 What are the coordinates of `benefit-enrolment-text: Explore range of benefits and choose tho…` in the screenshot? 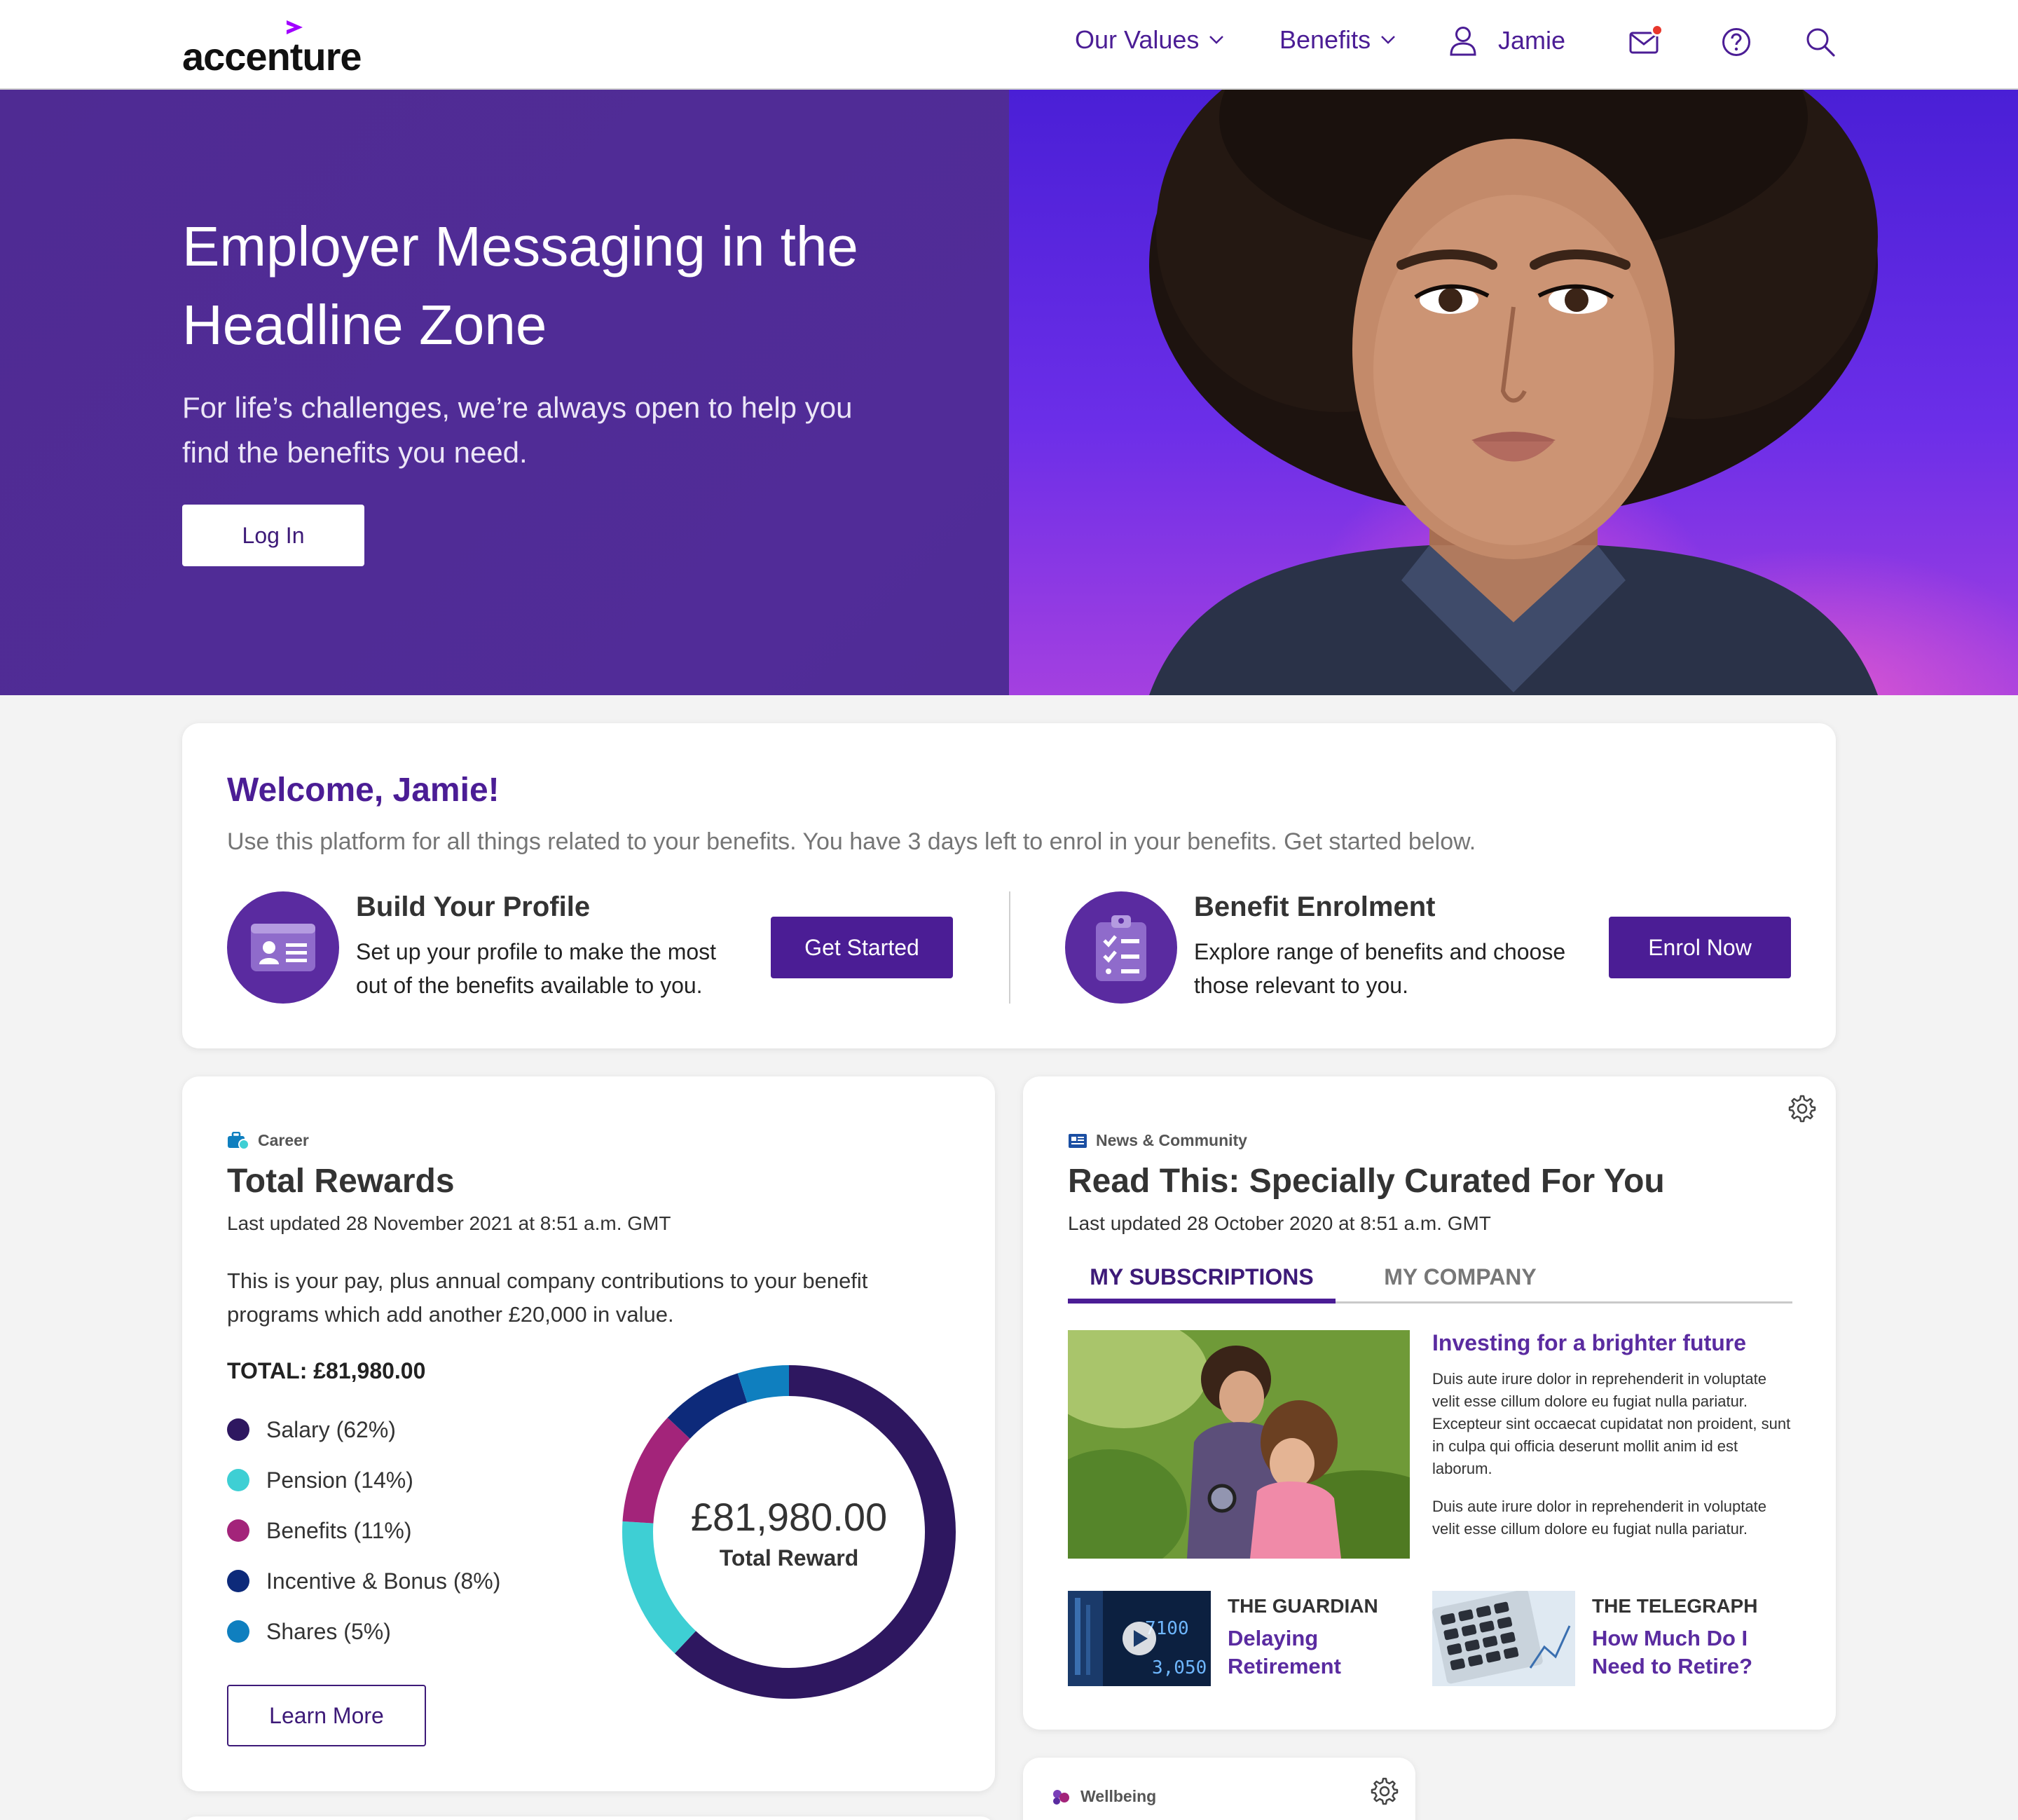 It's located at (1380, 969).